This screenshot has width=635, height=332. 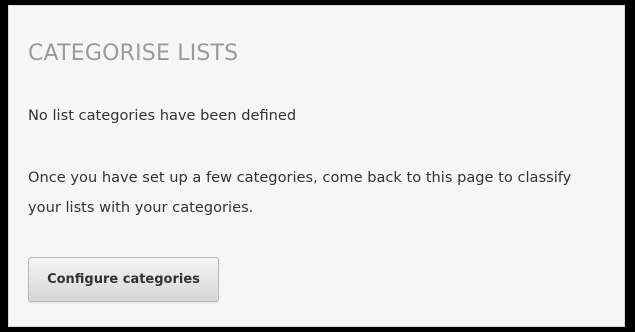 I want to click on page-title: CATEGORISE LISTS, so click(x=133, y=53).